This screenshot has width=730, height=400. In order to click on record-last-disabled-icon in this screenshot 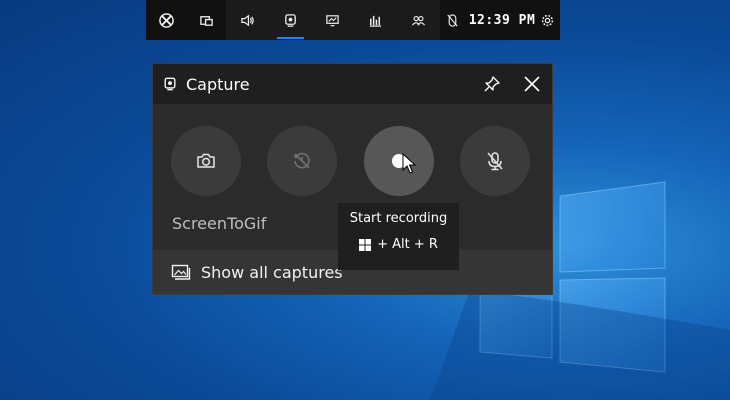, I will do `click(301, 160)`.